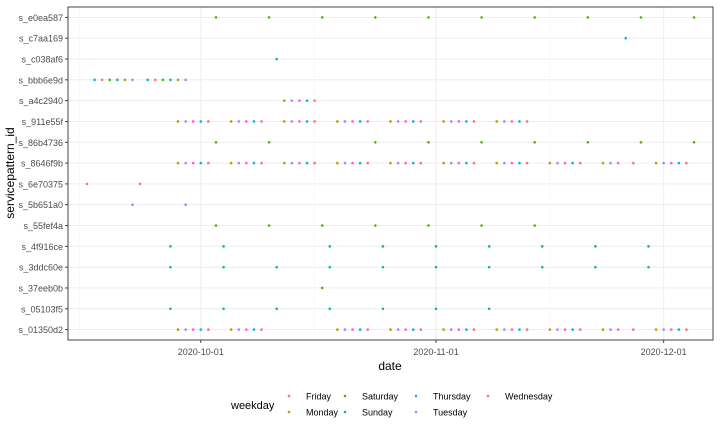 The image size is (720, 432). I want to click on legend-key-thursday, so click(416, 396).